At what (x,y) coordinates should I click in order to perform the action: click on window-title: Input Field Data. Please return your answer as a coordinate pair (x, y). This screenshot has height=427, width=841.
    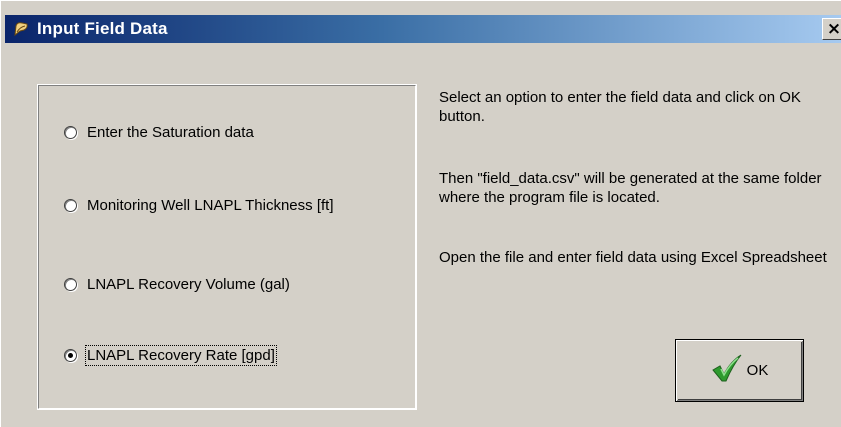
    Looking at the image, I should click on (102, 28).